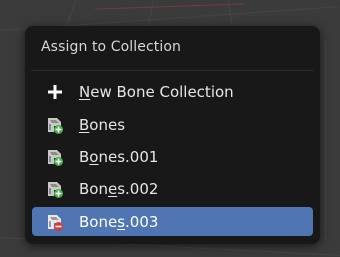  Describe the element at coordinates (102, 124) in the screenshot. I see `menu-item-label: Bones` at that location.